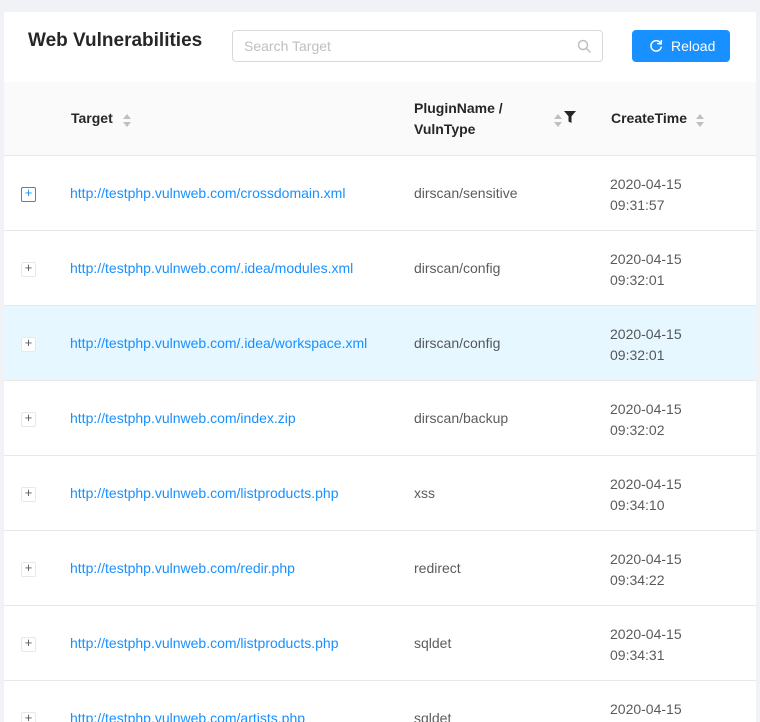  I want to click on target-link: http://testphp.vulnweb.com/artists.php, so click(187, 716).